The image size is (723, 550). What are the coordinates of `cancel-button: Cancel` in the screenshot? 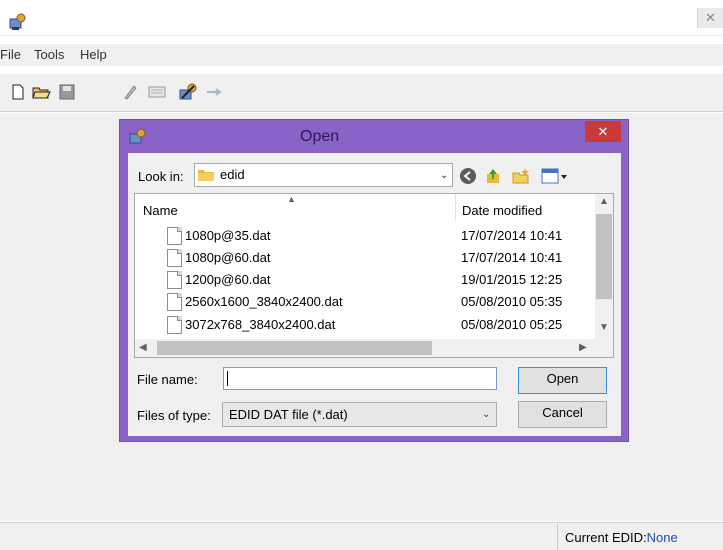 It's located at (562, 414).